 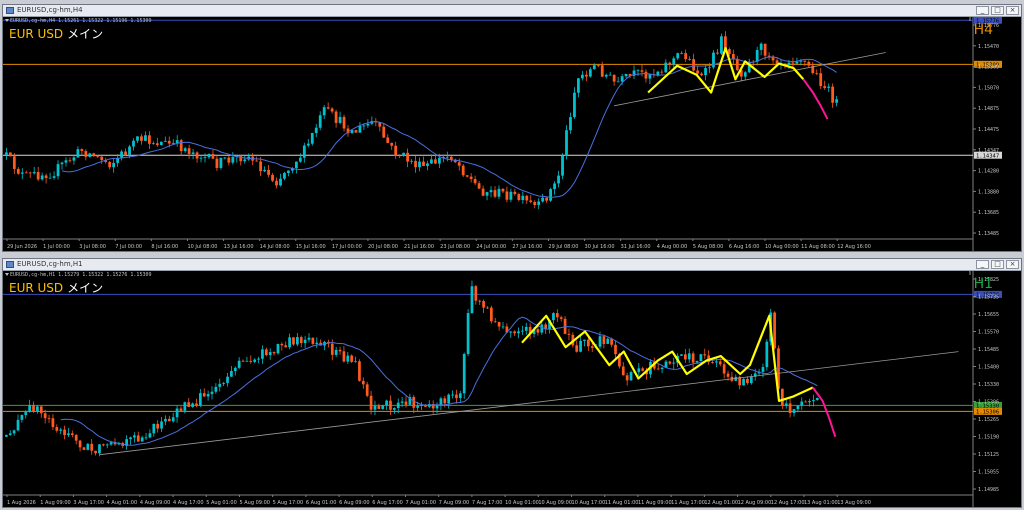 What do you see at coordinates (988, 368) in the screenshot?
I see `y-tick-label: 1.15400` at bounding box center [988, 368].